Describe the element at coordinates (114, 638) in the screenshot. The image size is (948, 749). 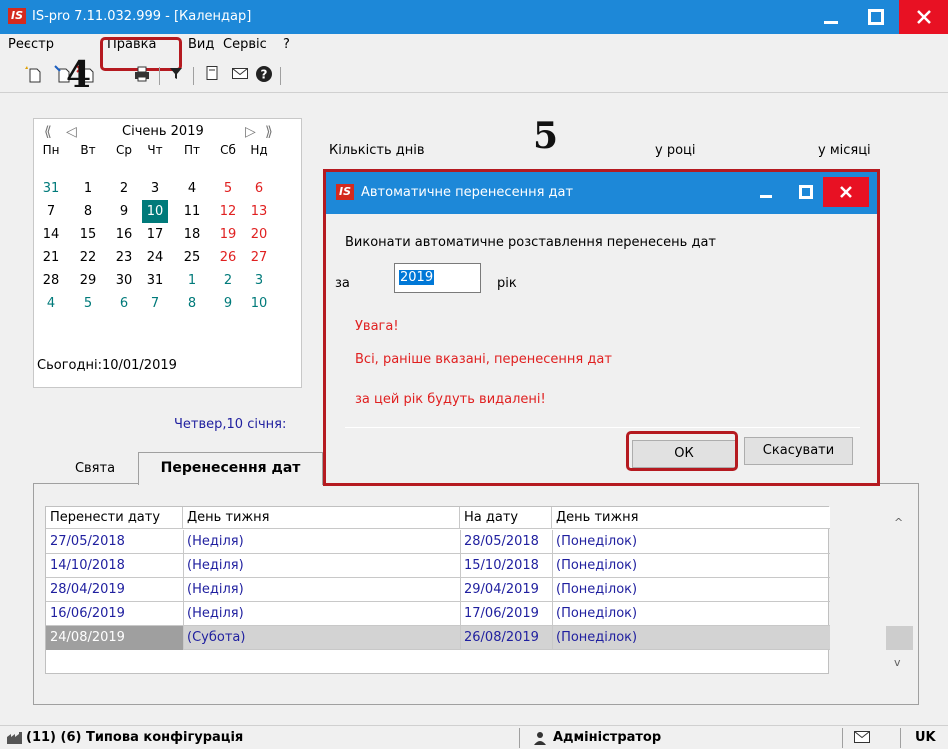
I see `table-cell-from-date: 24/08/2019` at that location.